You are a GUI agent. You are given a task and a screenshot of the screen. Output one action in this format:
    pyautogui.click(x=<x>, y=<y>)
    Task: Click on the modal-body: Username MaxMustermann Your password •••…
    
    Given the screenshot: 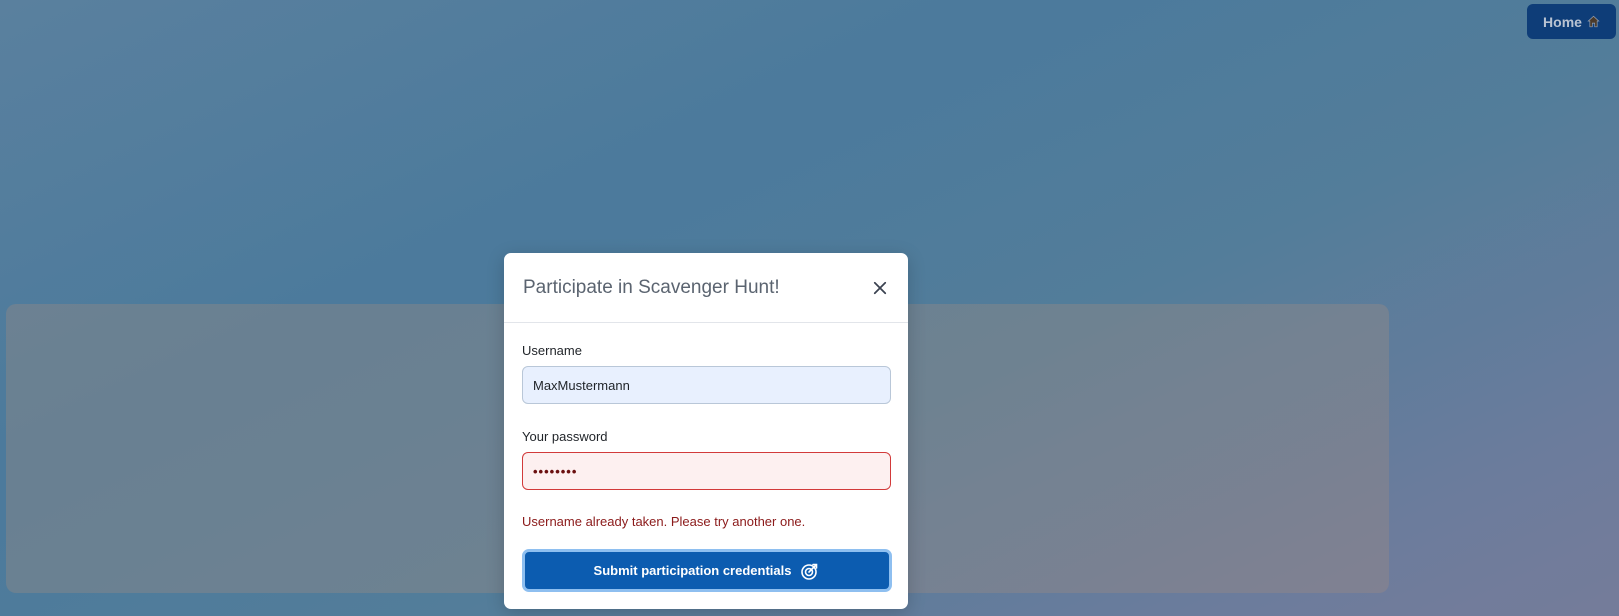 What is the action you would take?
    pyautogui.click(x=706, y=457)
    